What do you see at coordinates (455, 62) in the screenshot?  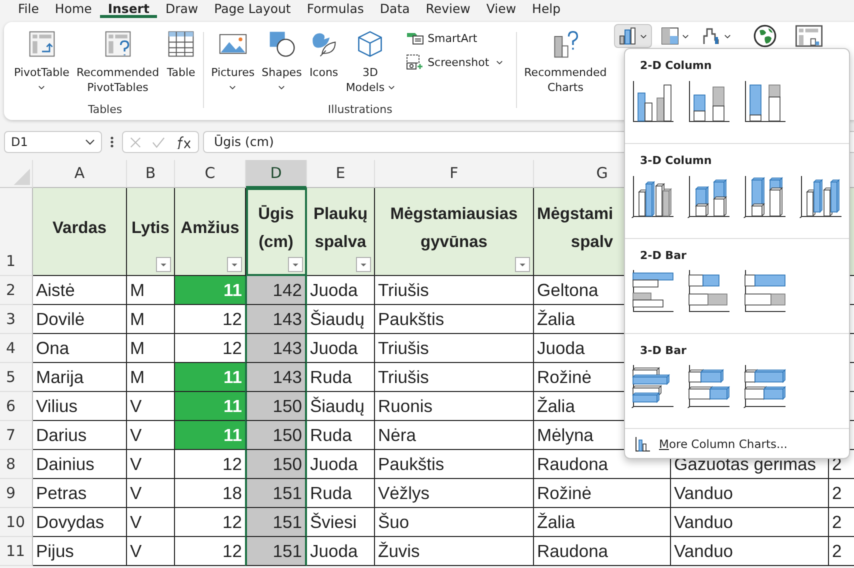 I see `ribbon-button: Screenshot` at bounding box center [455, 62].